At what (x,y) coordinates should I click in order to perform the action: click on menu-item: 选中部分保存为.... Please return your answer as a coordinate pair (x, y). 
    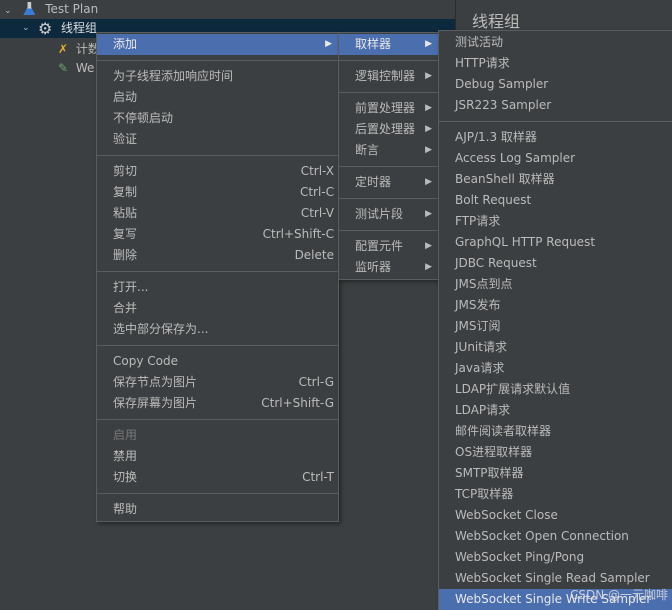
    Looking at the image, I should click on (217, 329).